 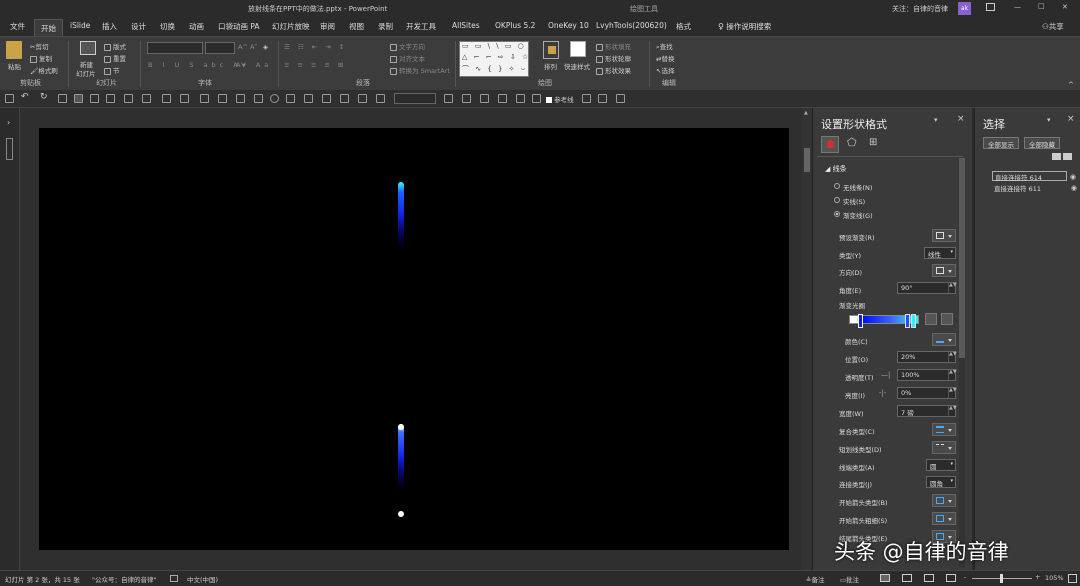 I want to click on maximize-button: □, so click(x=1041, y=6).